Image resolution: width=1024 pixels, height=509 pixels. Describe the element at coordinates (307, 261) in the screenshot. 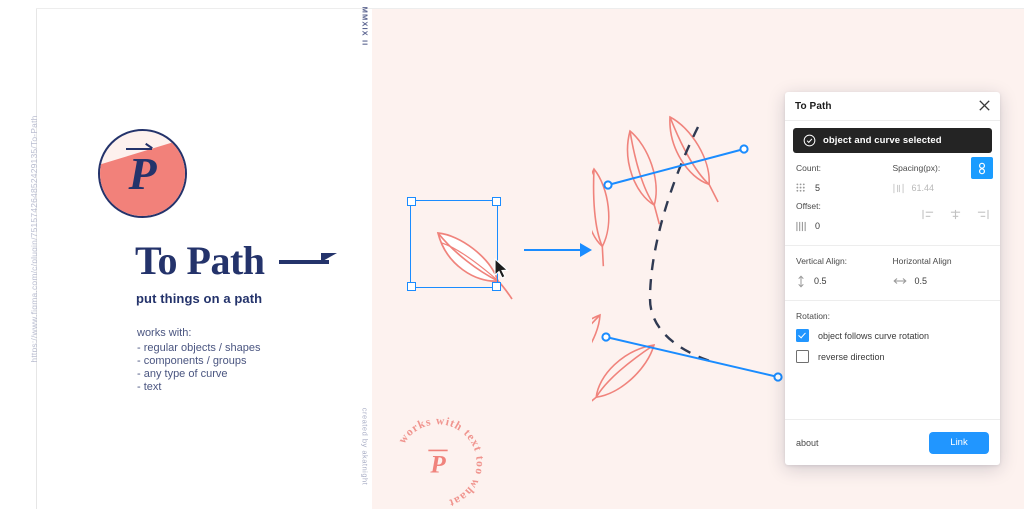

I see `arrow-right-icon` at that location.